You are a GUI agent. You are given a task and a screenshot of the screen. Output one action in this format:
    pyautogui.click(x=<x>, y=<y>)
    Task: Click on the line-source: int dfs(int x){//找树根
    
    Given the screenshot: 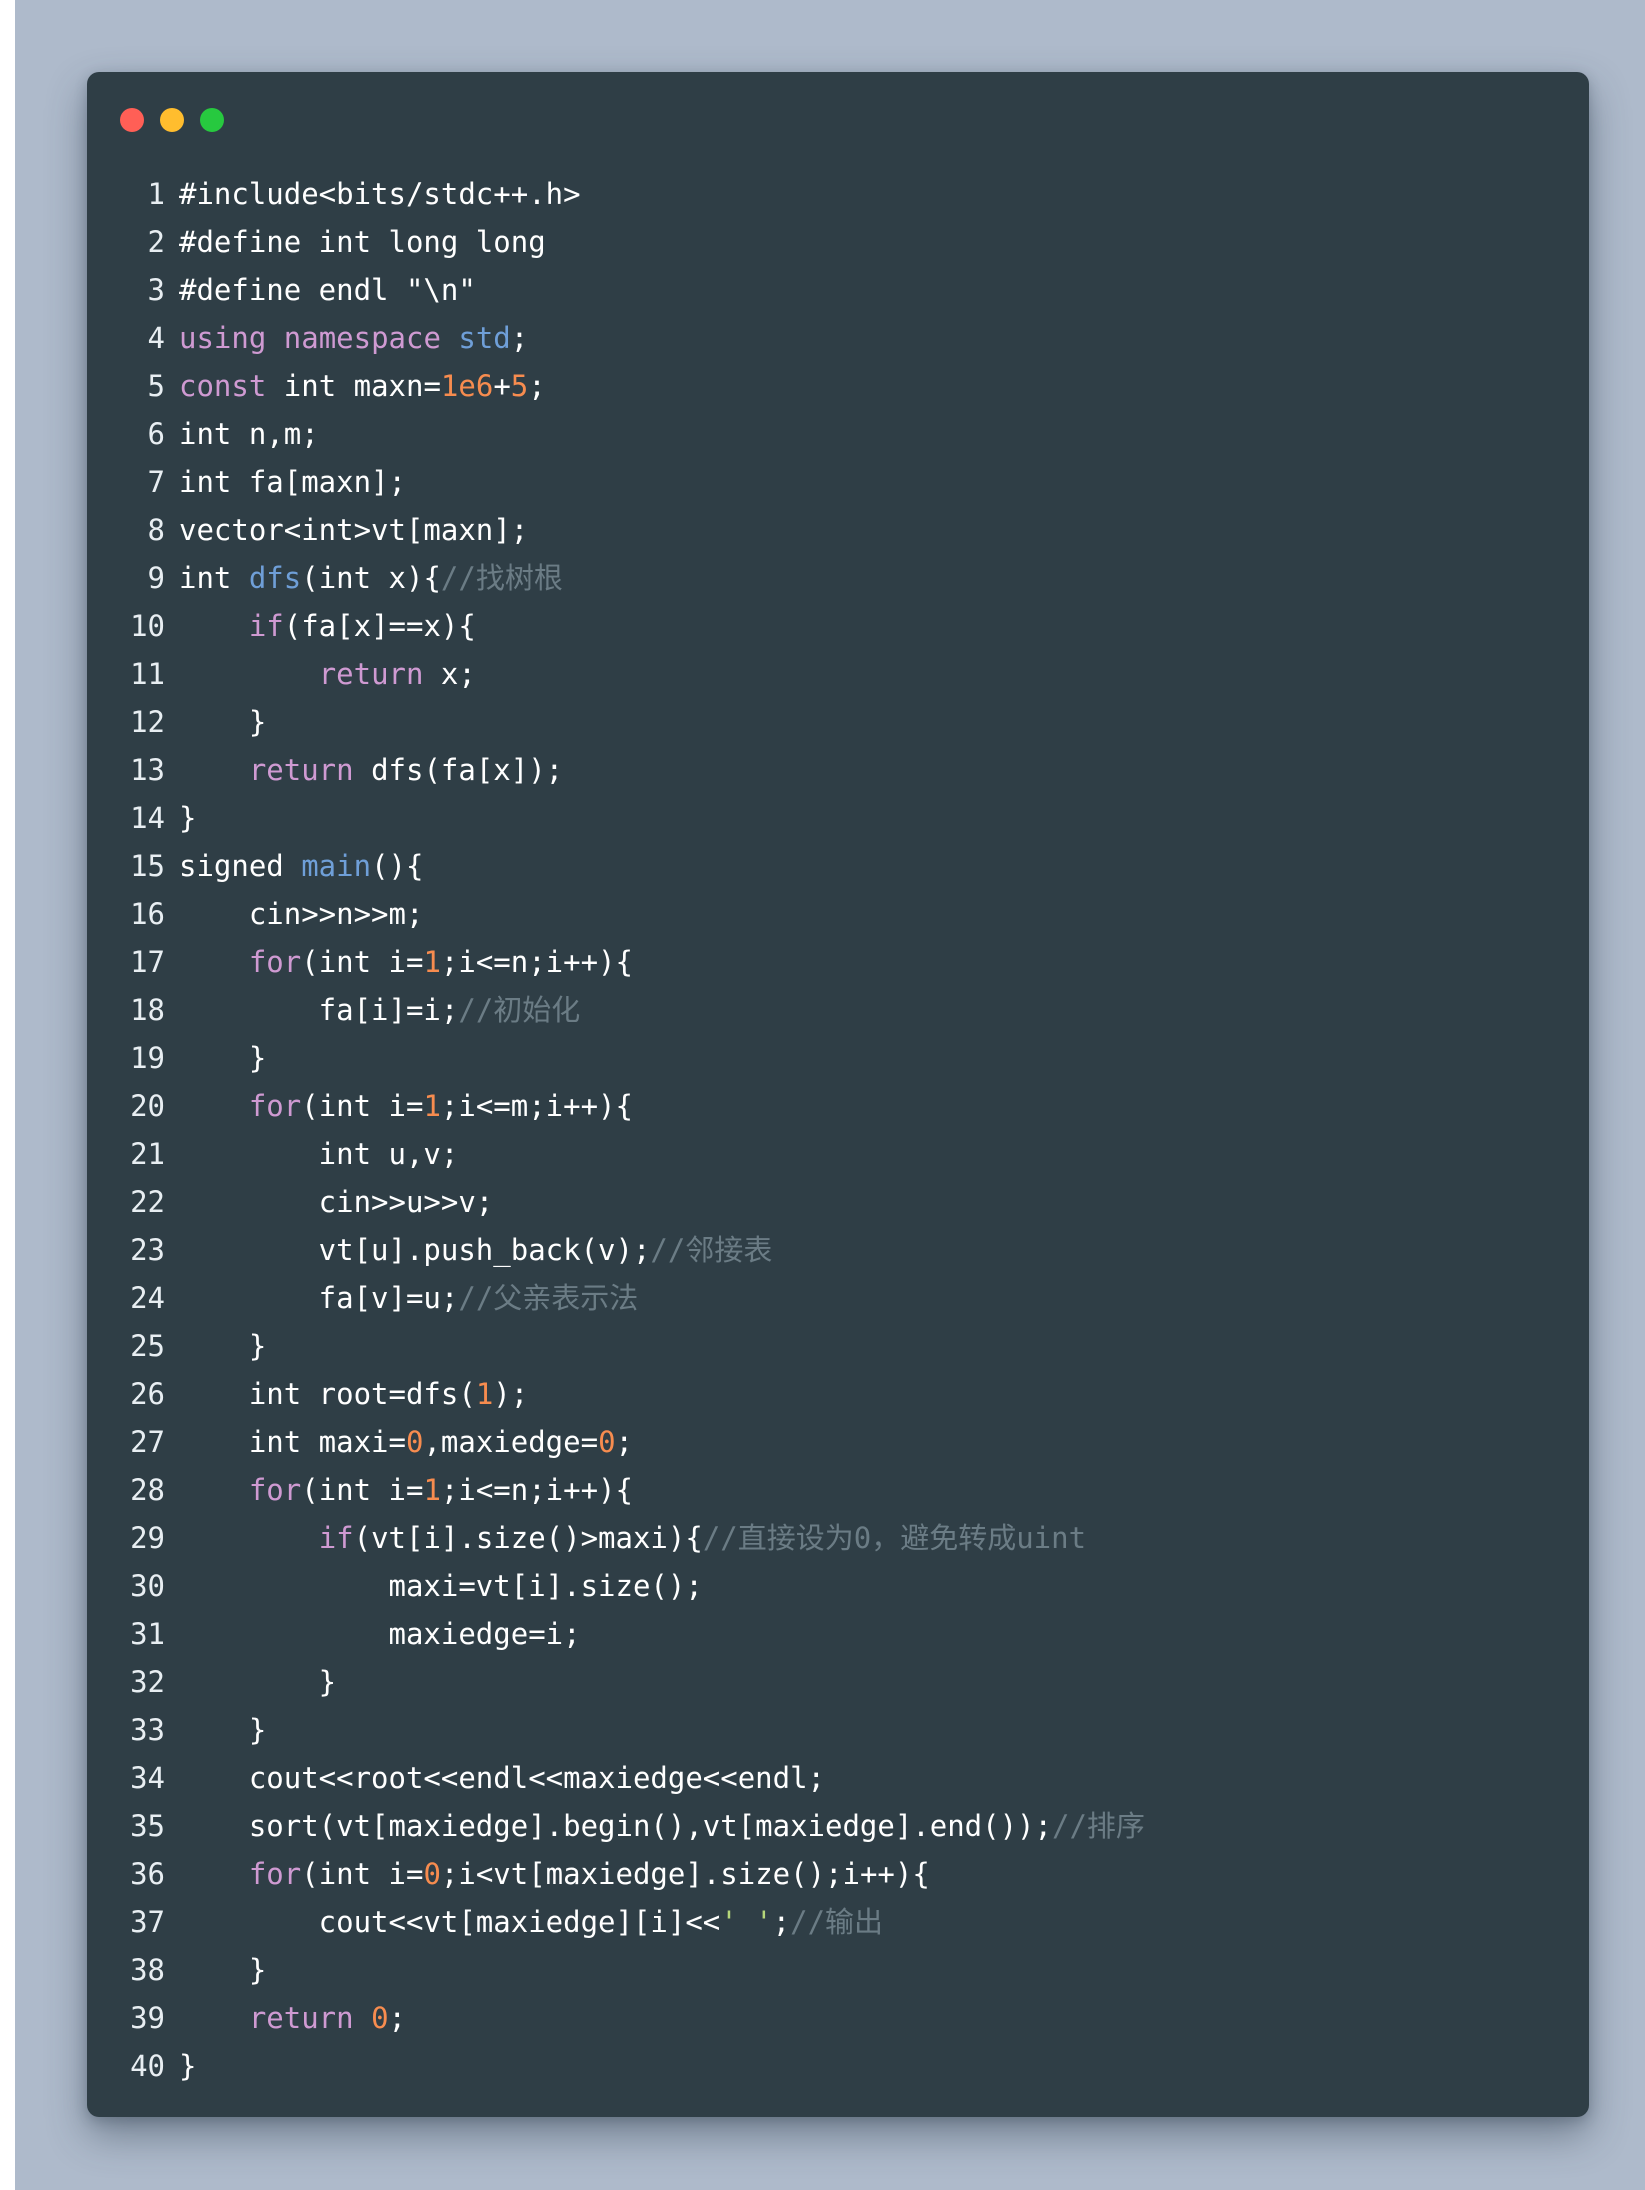 What is the action you would take?
    pyautogui.click(x=371, y=578)
    